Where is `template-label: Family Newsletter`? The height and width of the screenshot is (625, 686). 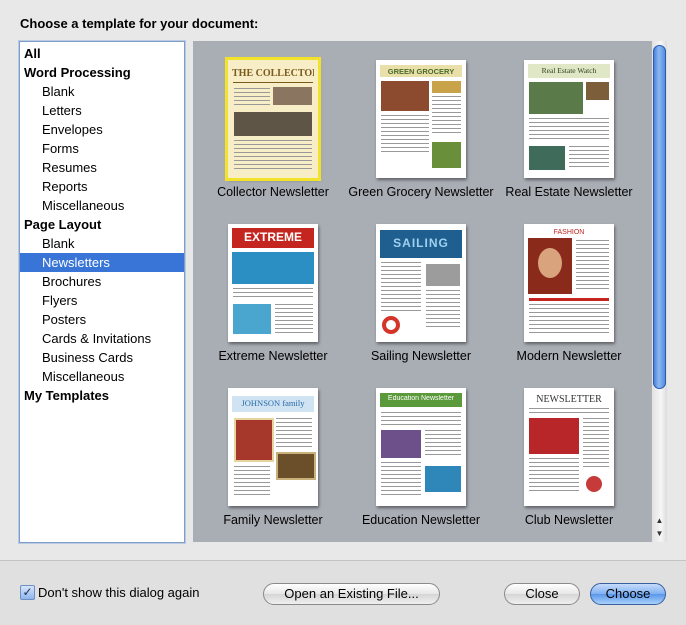 template-label: Family Newsletter is located at coordinates (273, 520).